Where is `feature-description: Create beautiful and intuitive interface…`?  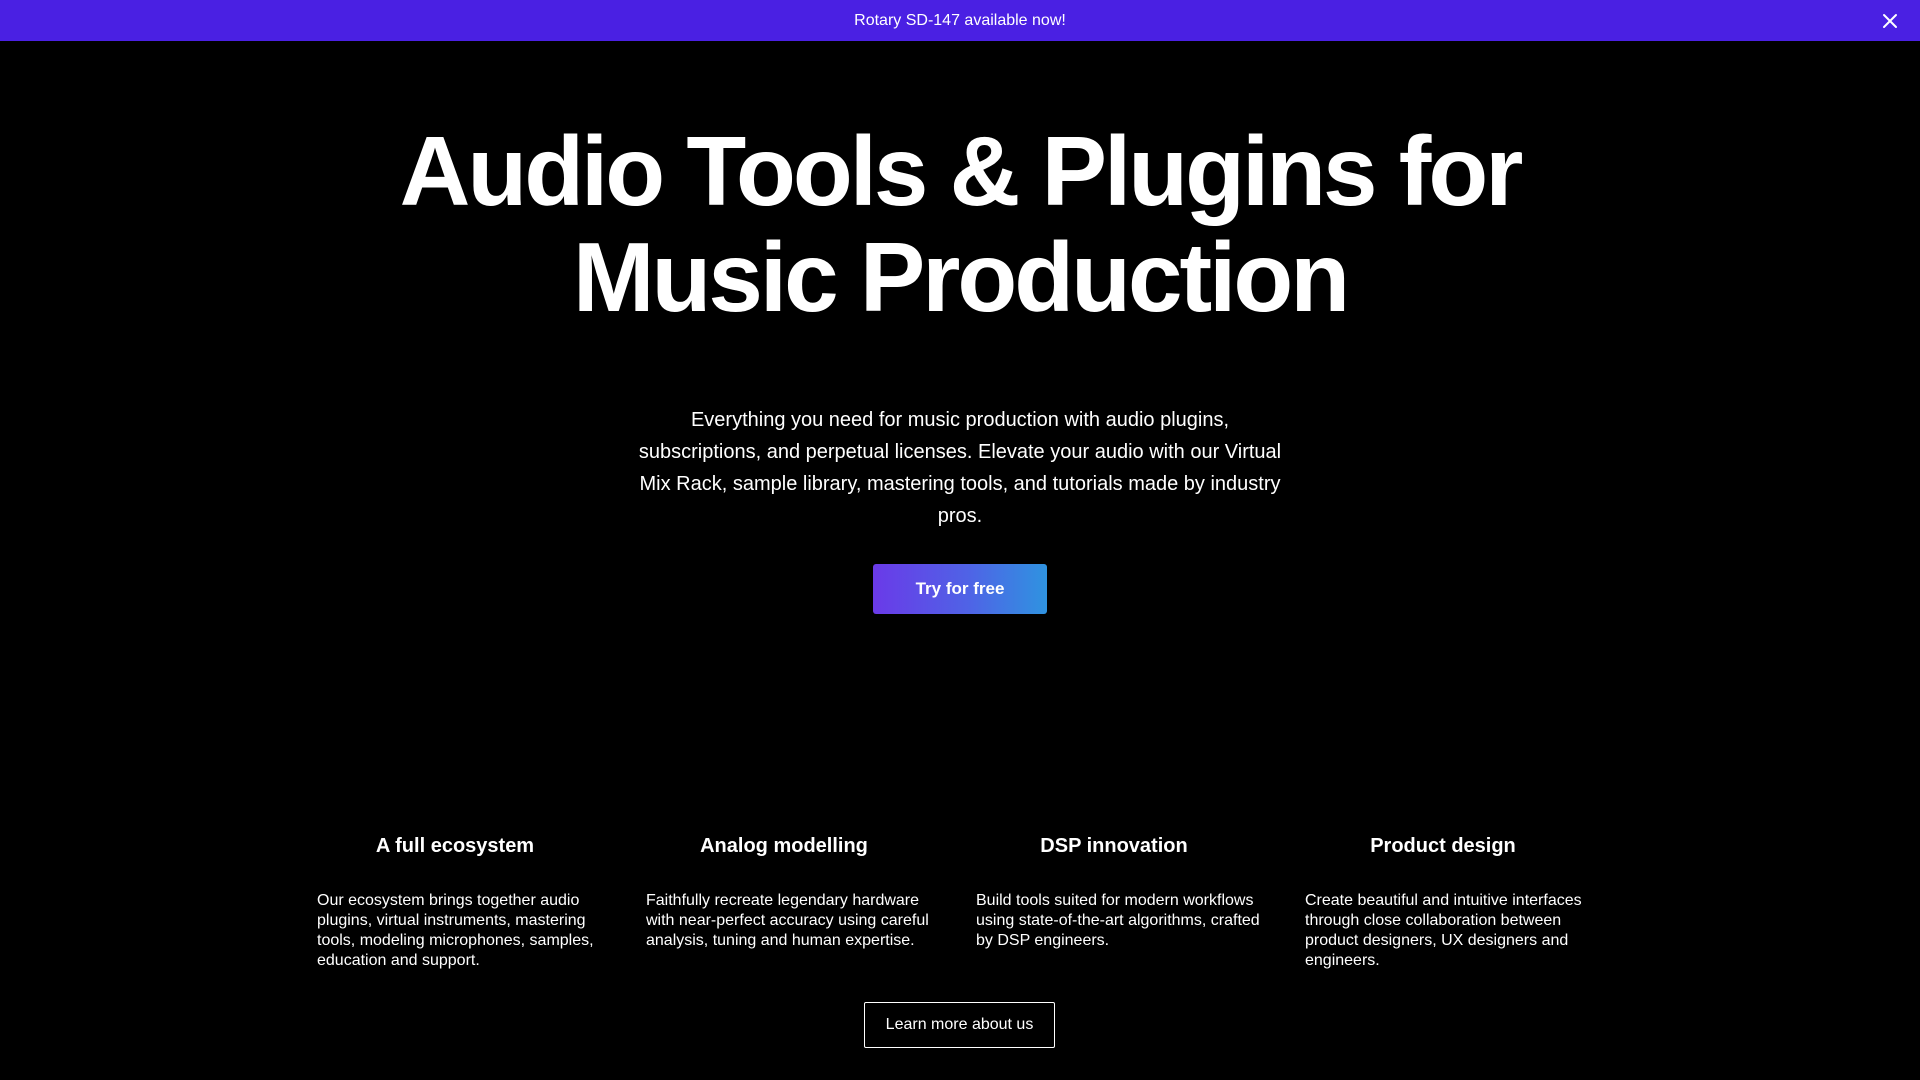
feature-description: Create beautiful and intuitive interface… is located at coordinates (1443, 930).